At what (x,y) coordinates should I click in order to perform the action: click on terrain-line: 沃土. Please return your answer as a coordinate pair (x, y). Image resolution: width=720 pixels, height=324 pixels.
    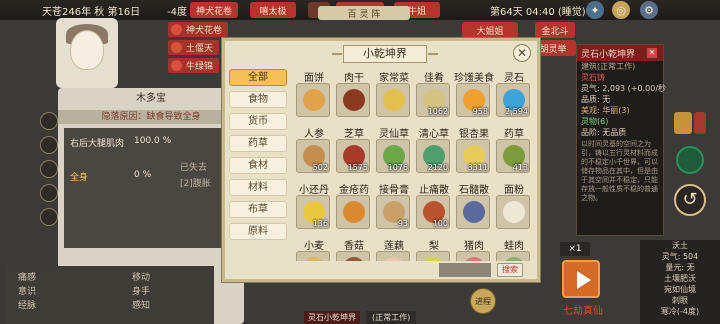
    Looking at the image, I should click on (680, 245).